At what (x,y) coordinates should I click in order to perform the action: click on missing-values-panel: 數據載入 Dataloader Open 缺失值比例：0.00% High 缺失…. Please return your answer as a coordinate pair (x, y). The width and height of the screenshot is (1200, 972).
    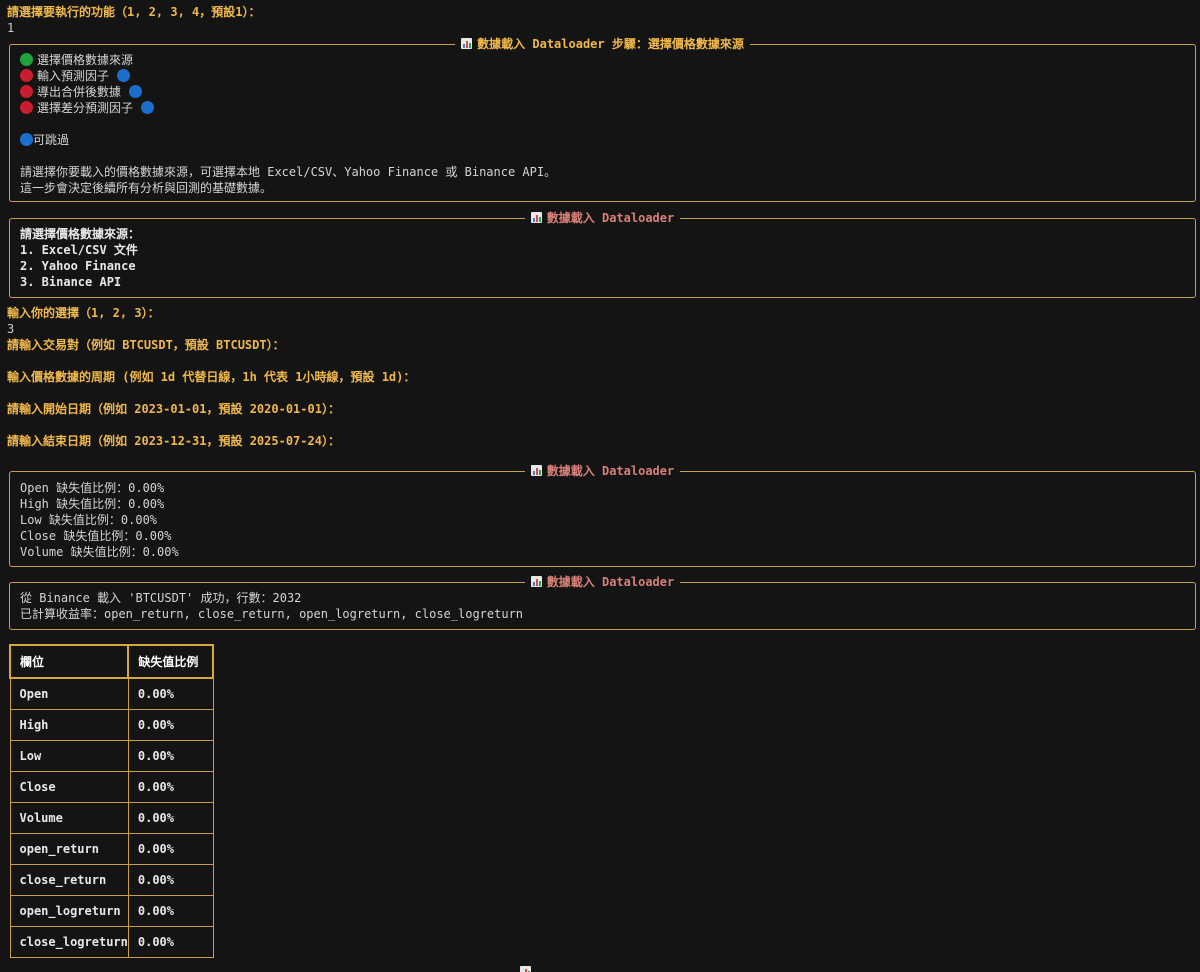
    Looking at the image, I should click on (602, 515).